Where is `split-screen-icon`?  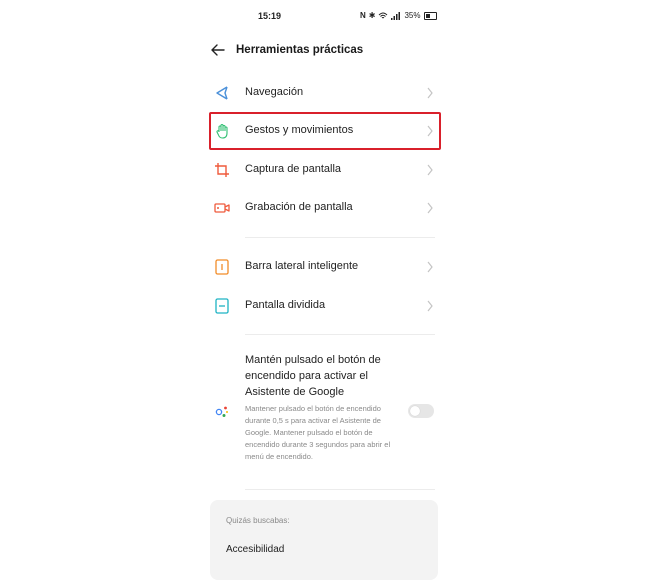
split-screen-icon is located at coordinates (222, 306).